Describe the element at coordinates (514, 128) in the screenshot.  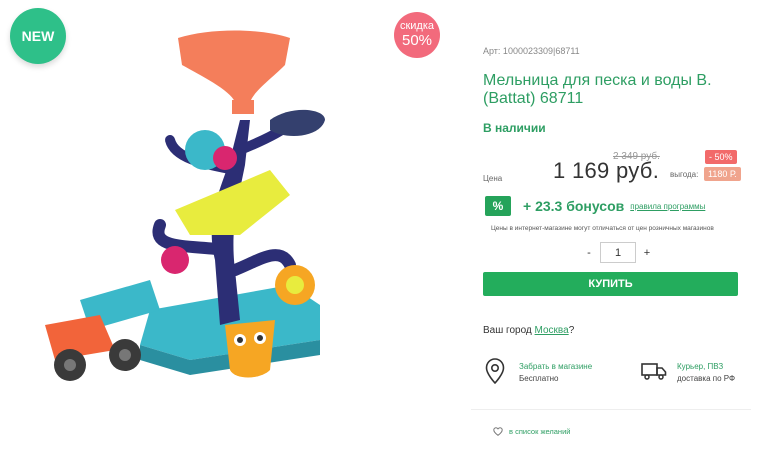
I see `stock-status: В наличии` at that location.